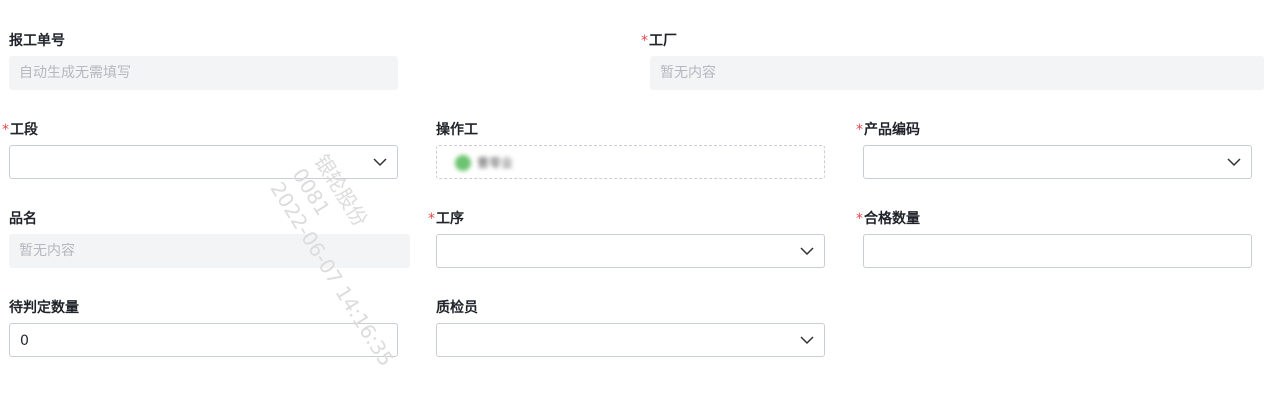 This screenshot has height=400, width=1269. Describe the element at coordinates (957, 73) in the screenshot. I see `factory-input: 暂无内容` at that location.